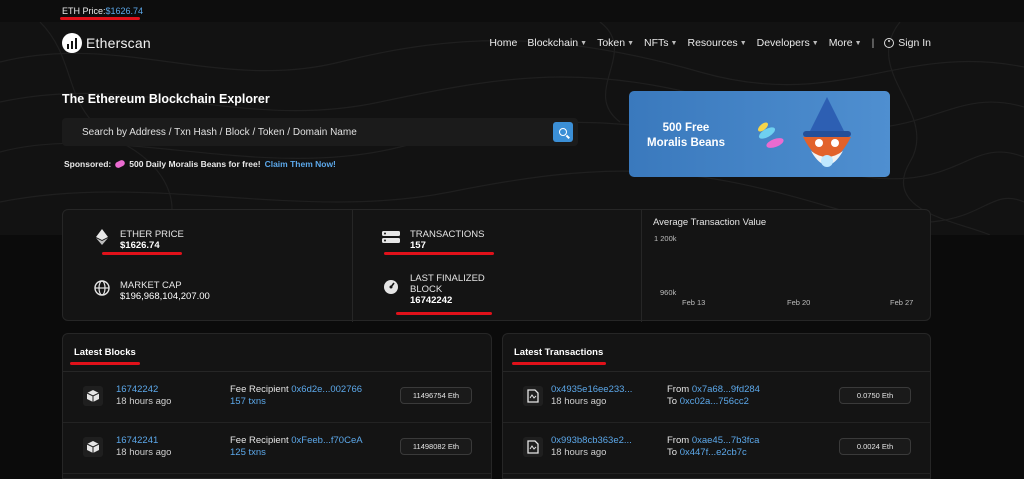  Describe the element at coordinates (143, 390) in the screenshot. I see `block-number-link: 16742242` at that location.